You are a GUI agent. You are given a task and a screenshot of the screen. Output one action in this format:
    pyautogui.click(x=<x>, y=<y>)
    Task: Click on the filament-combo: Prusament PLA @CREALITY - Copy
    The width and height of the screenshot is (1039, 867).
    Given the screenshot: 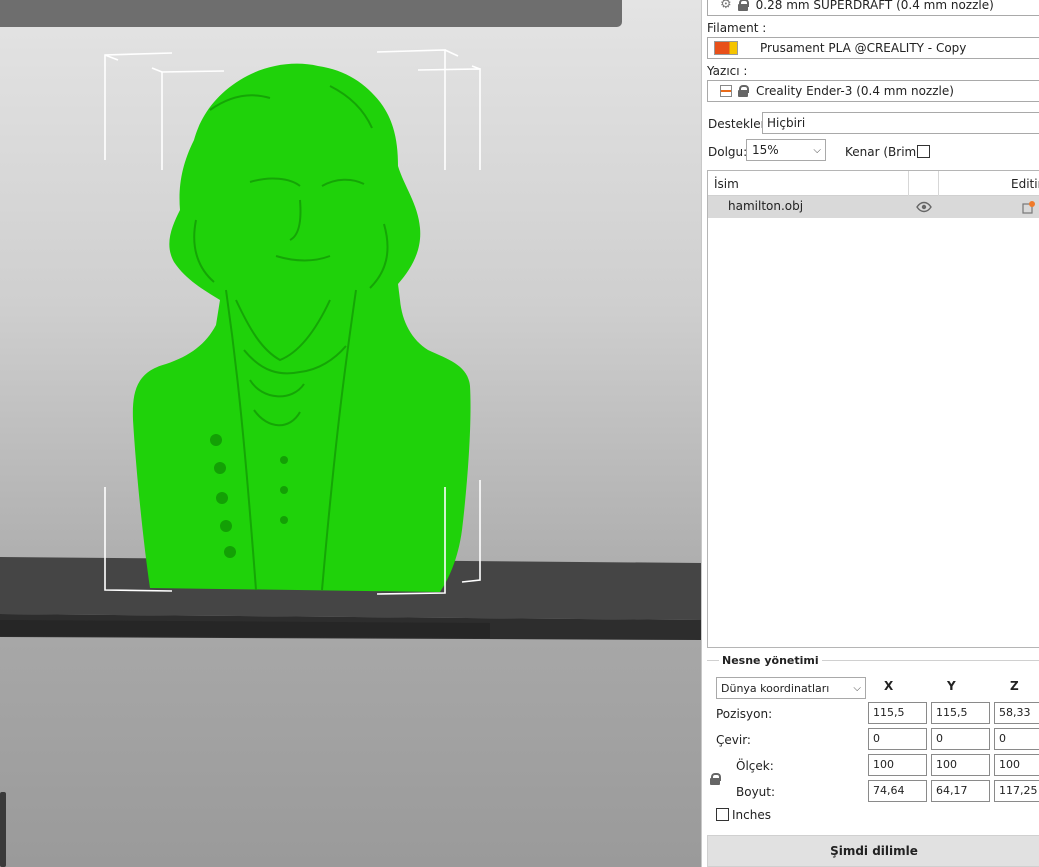 What is the action you would take?
    pyautogui.click(x=873, y=48)
    